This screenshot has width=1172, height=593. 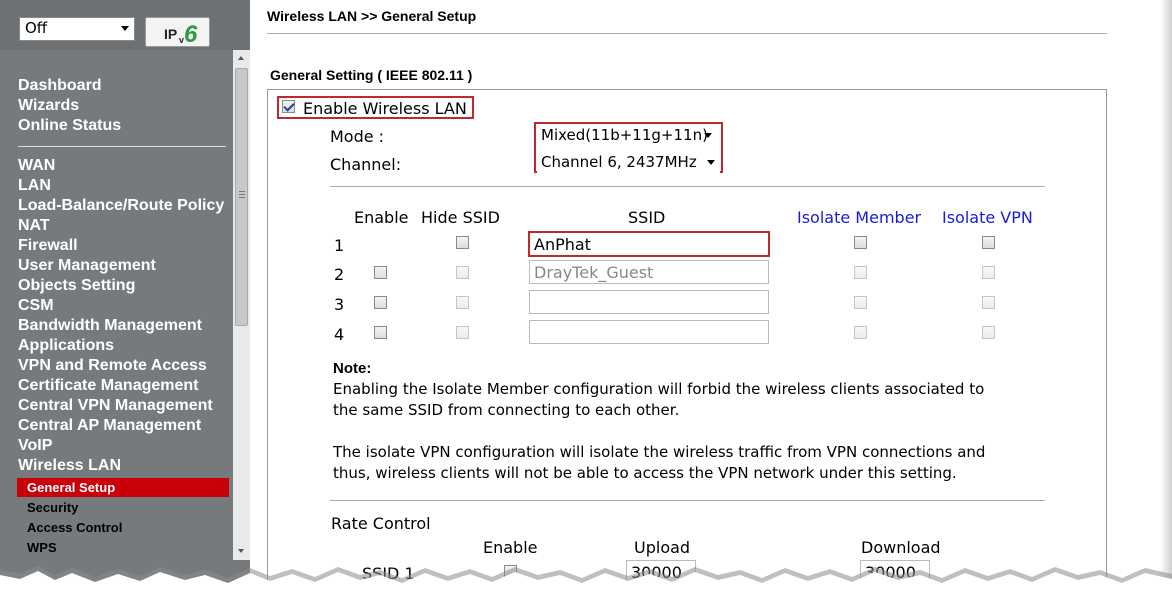 What do you see at coordinates (381, 217) in the screenshot?
I see `col-enable-header: Enable` at bounding box center [381, 217].